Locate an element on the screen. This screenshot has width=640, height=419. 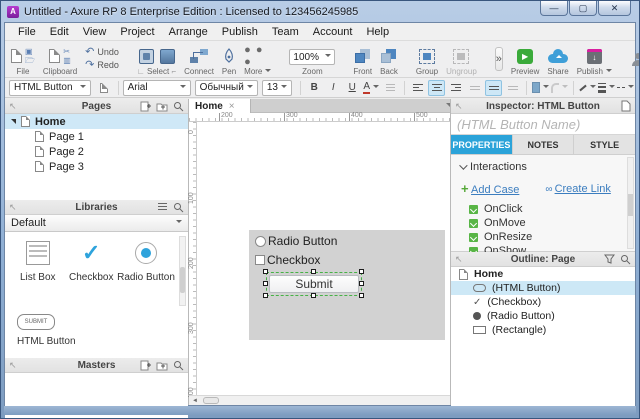
pen-tool: Pen is located at coordinates (229, 59).